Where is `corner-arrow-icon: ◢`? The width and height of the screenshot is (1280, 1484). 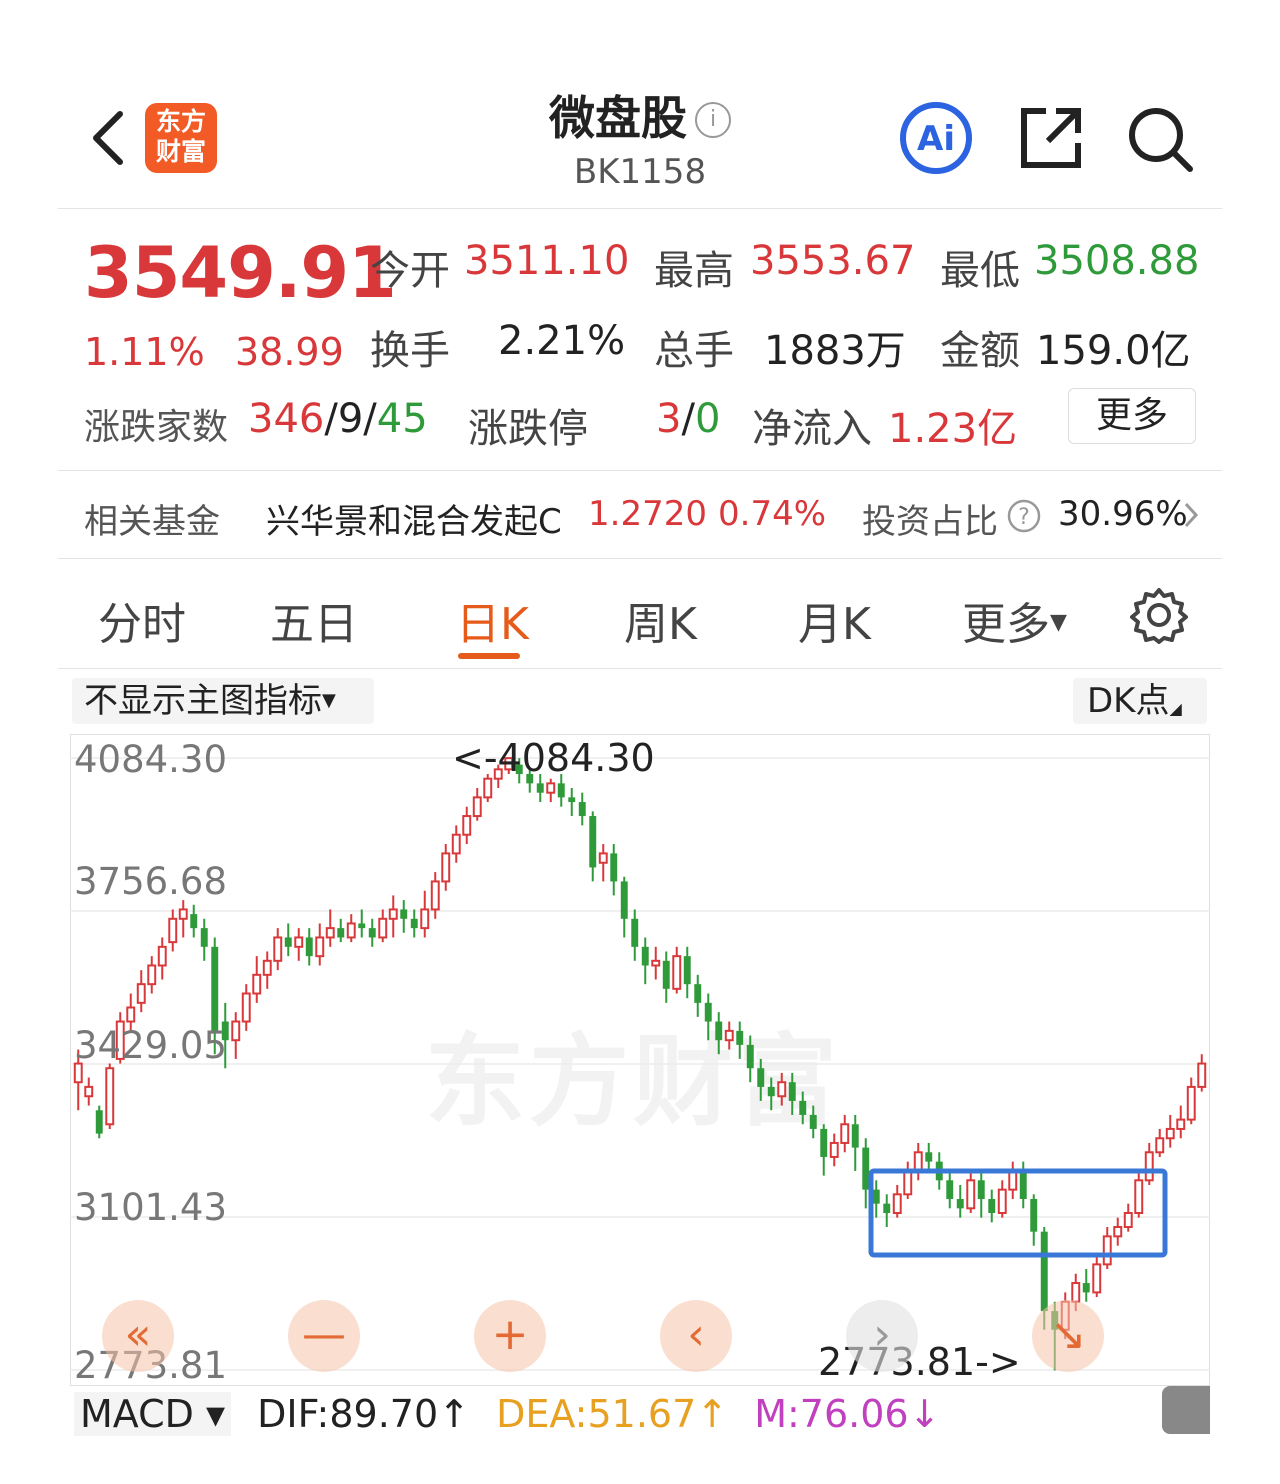 corner-arrow-icon: ◢ is located at coordinates (1175, 708).